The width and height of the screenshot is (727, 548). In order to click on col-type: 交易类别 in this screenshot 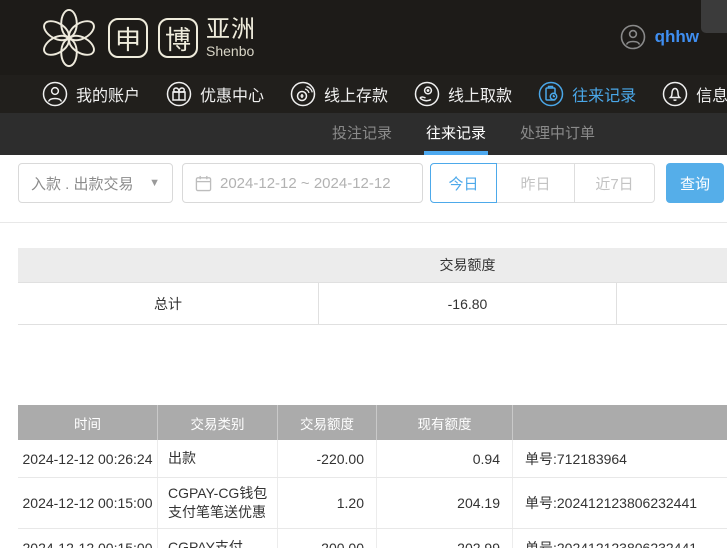, I will do `click(218, 422)`.